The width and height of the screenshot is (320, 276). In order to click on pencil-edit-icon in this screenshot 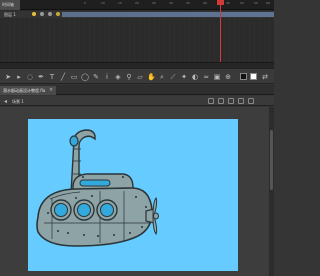, I will do `click(34, 14)`.